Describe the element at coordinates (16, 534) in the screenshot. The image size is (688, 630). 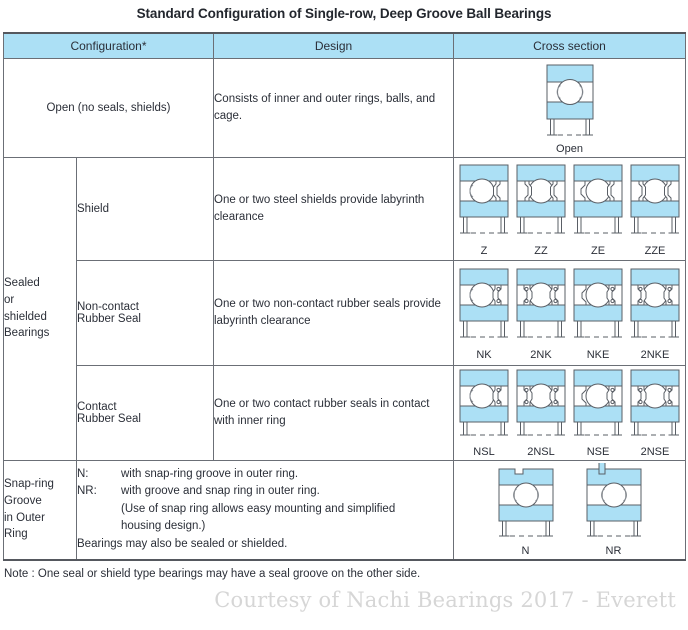
I see `snapring-label-line-4: Ring` at that location.